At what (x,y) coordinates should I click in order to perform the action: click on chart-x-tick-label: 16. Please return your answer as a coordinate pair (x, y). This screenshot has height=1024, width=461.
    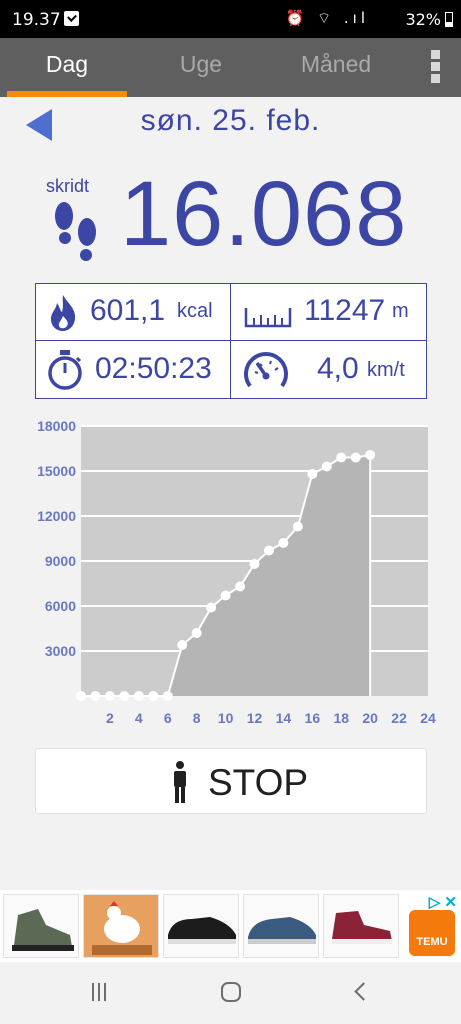
    Looking at the image, I should click on (313, 718).